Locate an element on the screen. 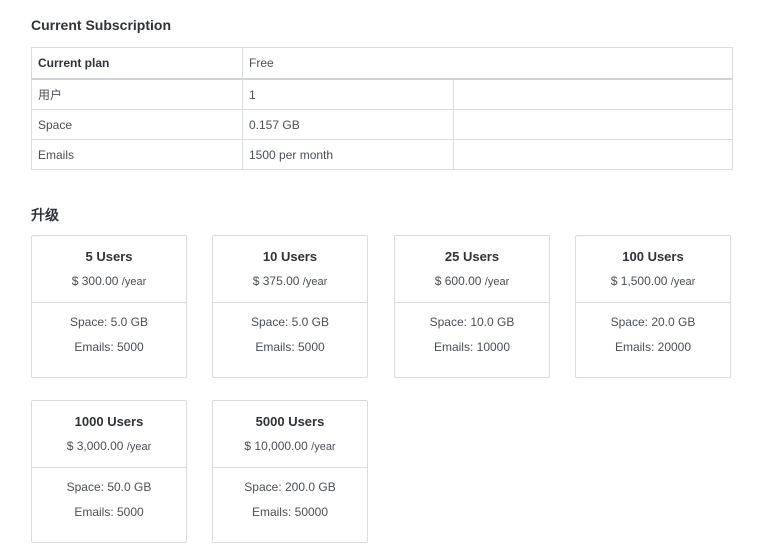  price-amount: $ 3,000.00 is located at coordinates (95, 446).